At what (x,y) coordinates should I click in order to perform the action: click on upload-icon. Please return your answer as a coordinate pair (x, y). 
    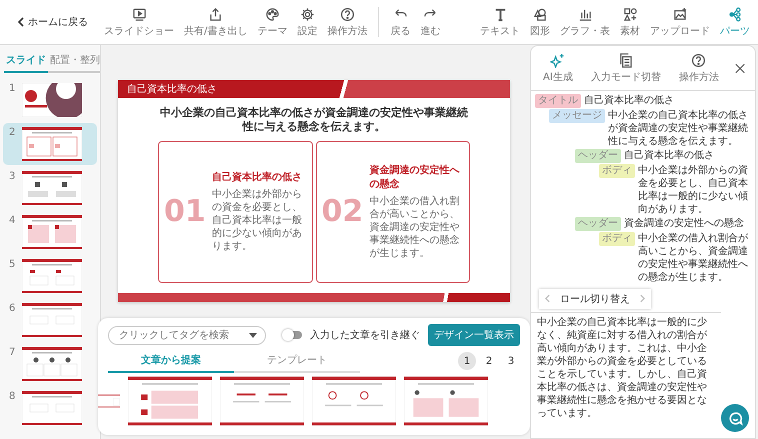
    Looking at the image, I should click on (216, 14).